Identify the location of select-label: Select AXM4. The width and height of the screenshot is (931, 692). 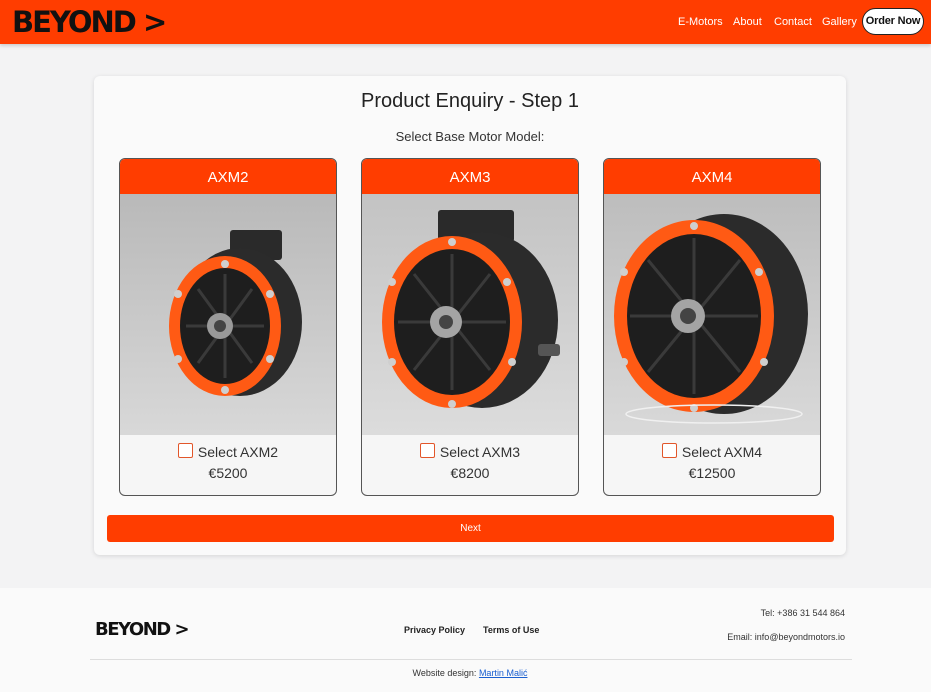
(722, 452).